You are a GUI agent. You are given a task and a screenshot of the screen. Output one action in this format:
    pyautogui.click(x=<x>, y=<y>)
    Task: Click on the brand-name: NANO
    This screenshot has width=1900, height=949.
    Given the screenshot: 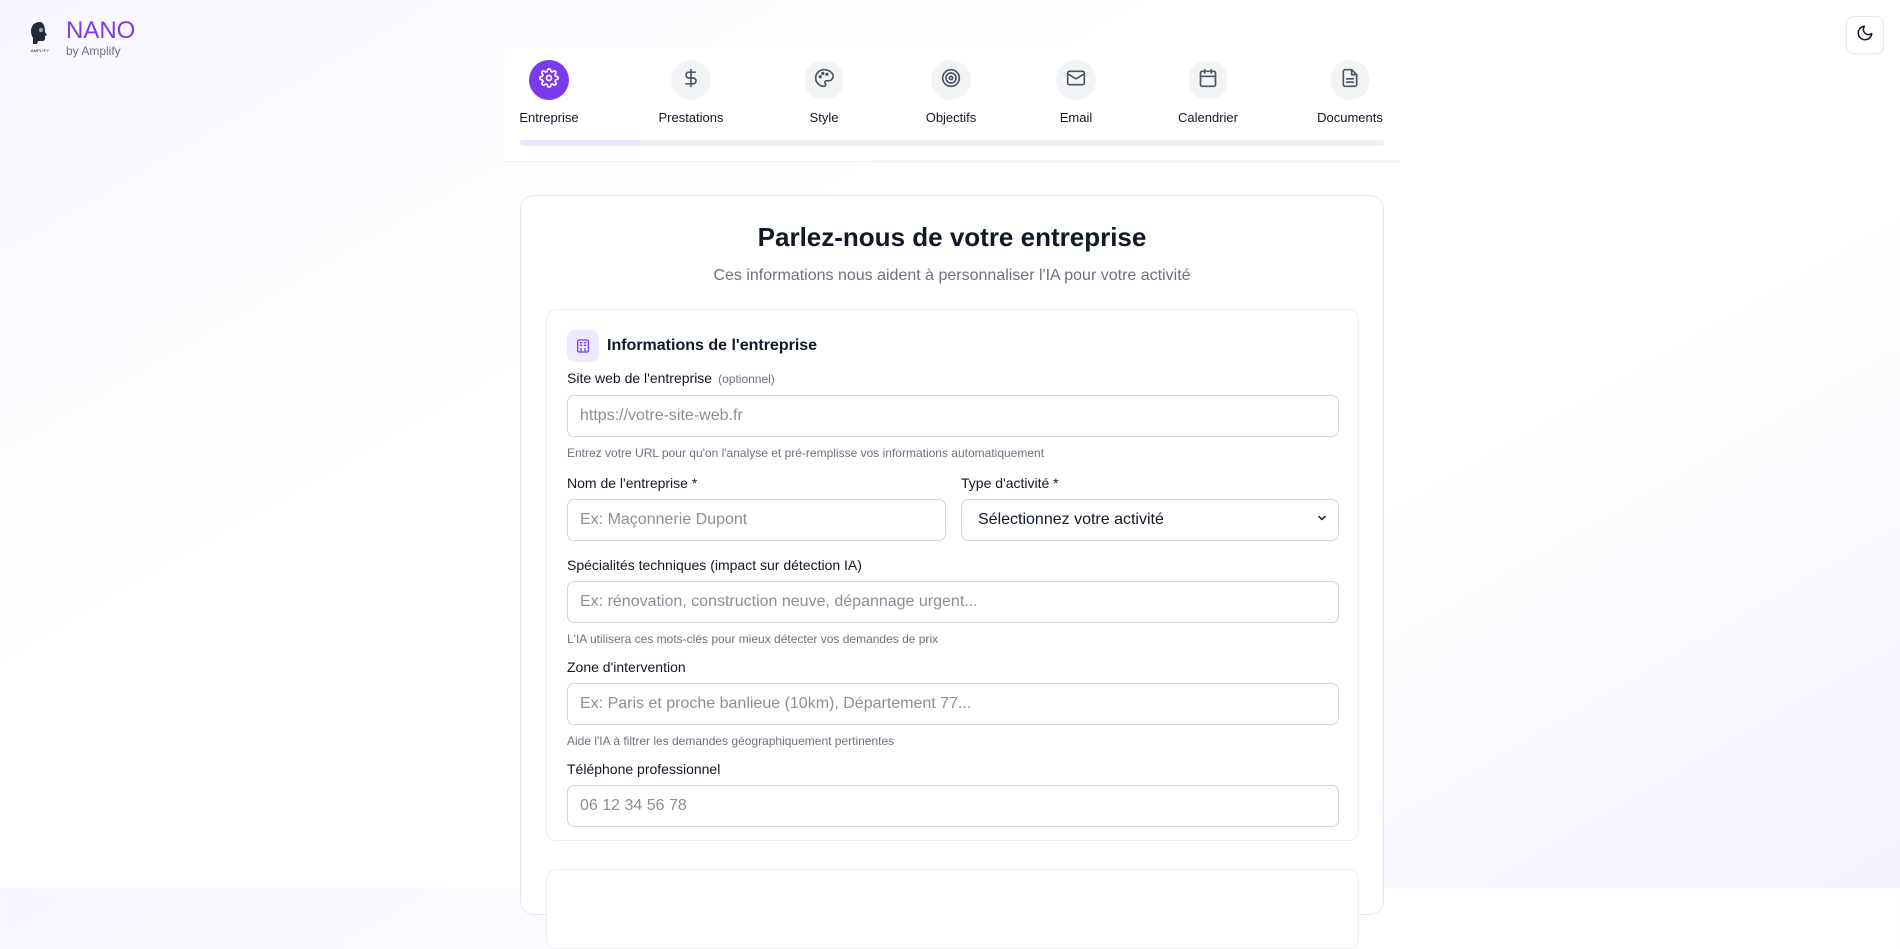 What is the action you would take?
    pyautogui.click(x=101, y=30)
    